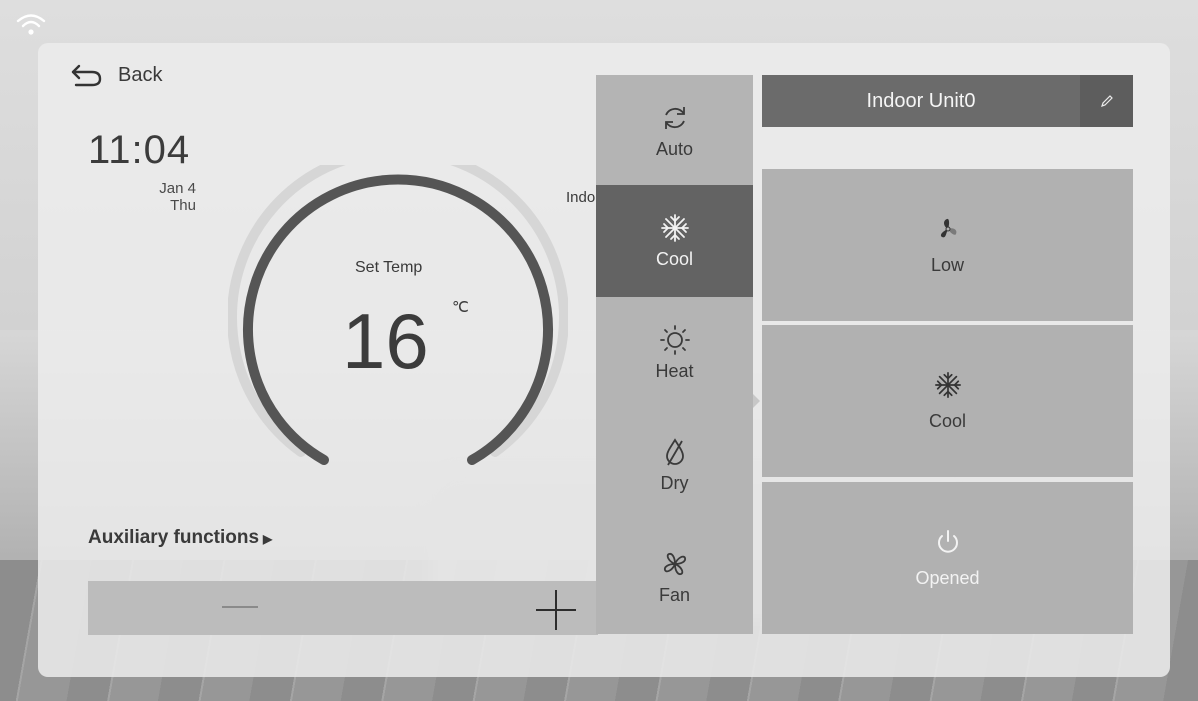 This screenshot has height=701, width=1198. What do you see at coordinates (31, 24) in the screenshot?
I see `wifi-icon` at bounding box center [31, 24].